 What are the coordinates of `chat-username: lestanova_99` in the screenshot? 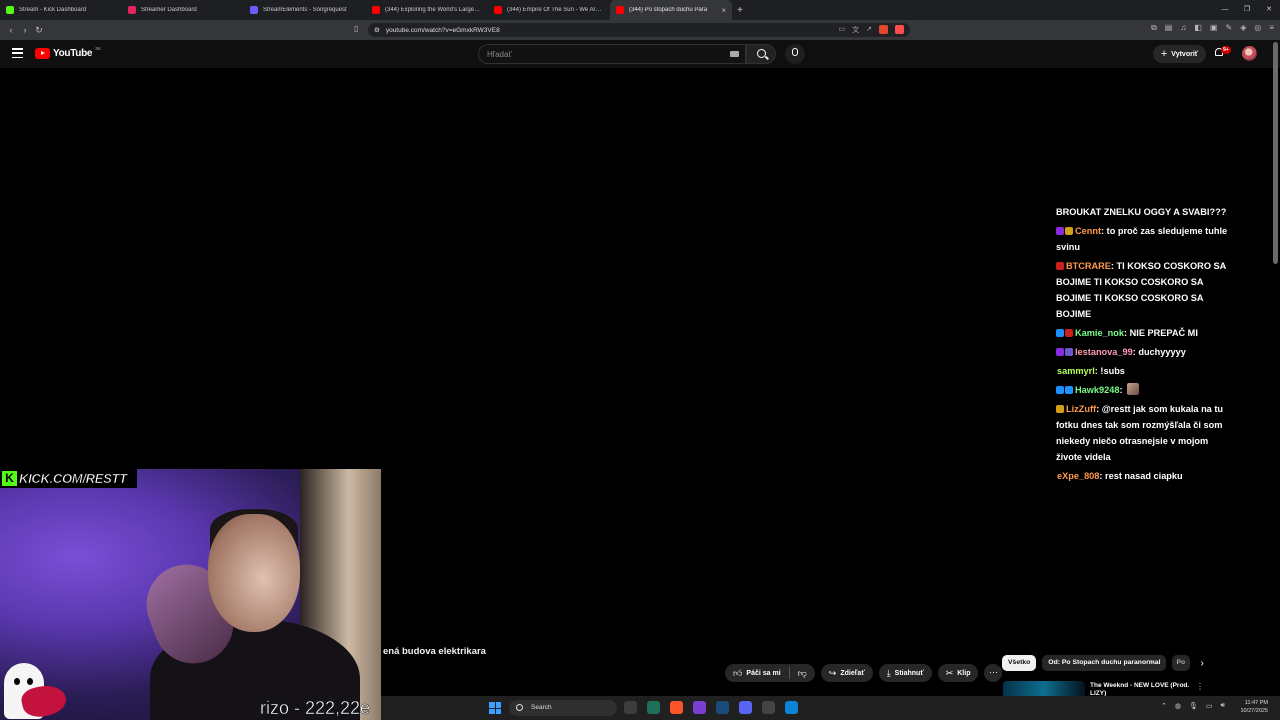 It's located at (1104, 352).